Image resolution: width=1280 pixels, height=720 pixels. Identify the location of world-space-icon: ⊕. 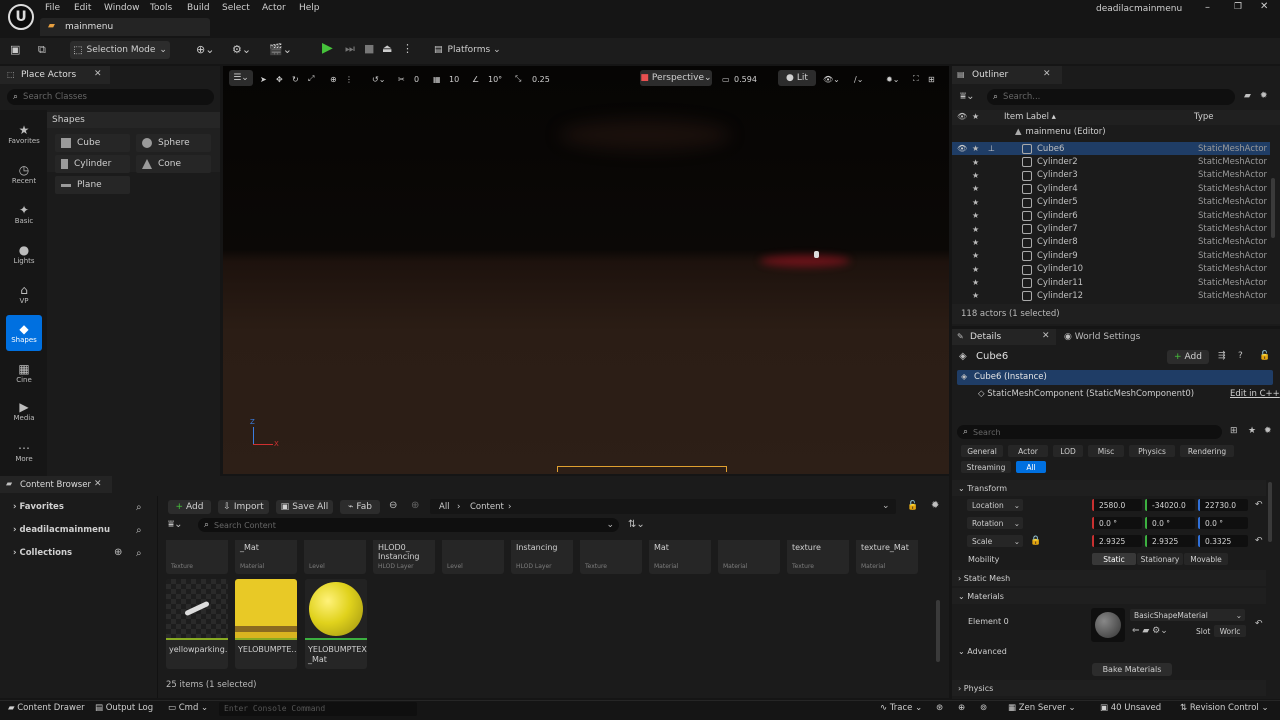
(333, 79).